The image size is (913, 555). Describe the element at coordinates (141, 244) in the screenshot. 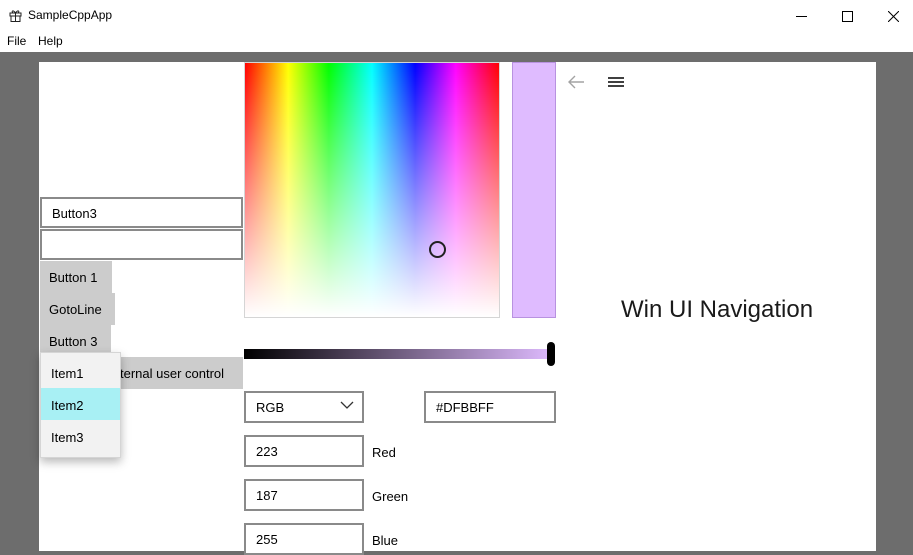

I see `empty-textbox` at that location.